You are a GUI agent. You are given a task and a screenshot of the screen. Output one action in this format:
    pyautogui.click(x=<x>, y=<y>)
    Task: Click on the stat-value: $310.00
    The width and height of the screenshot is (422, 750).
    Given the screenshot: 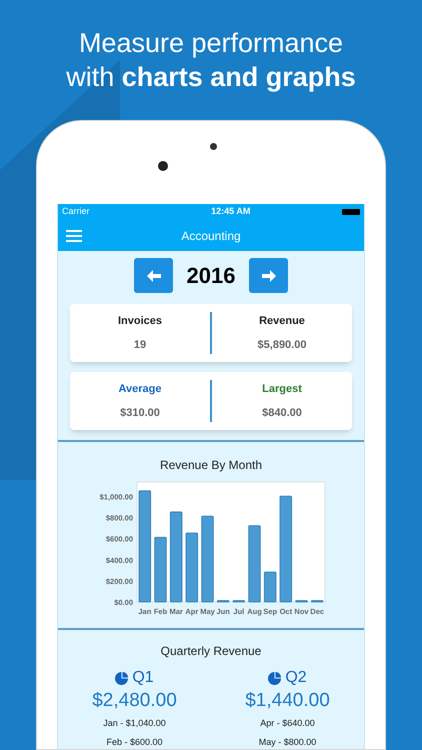 What is the action you would take?
    pyautogui.click(x=140, y=413)
    